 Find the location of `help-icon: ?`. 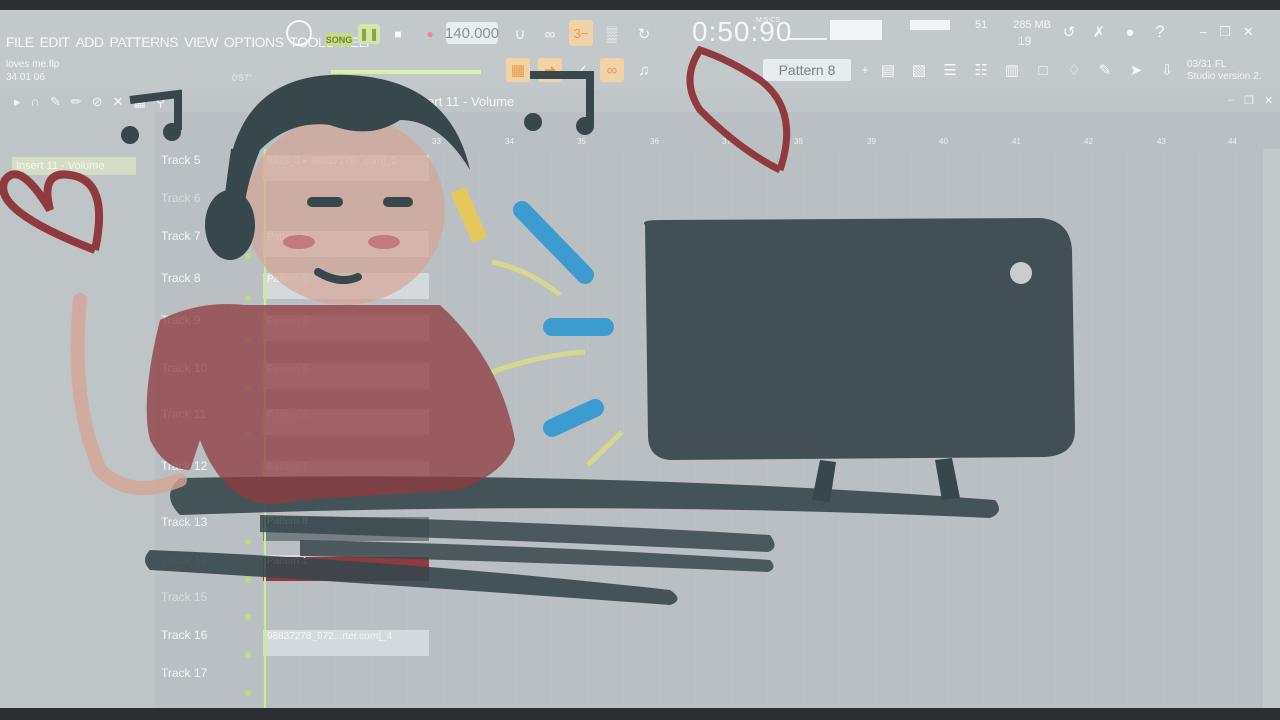

help-icon: ? is located at coordinates (1160, 32).